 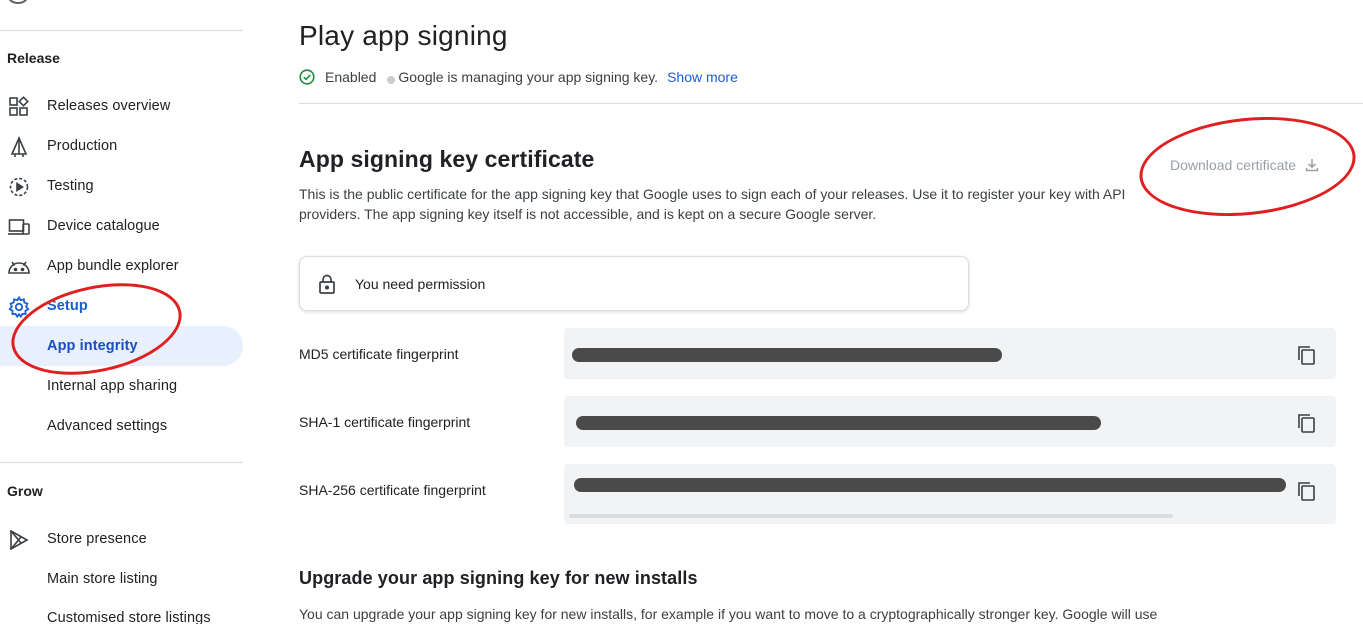 What do you see at coordinates (19, 187) in the screenshot?
I see `testing-icon` at bounding box center [19, 187].